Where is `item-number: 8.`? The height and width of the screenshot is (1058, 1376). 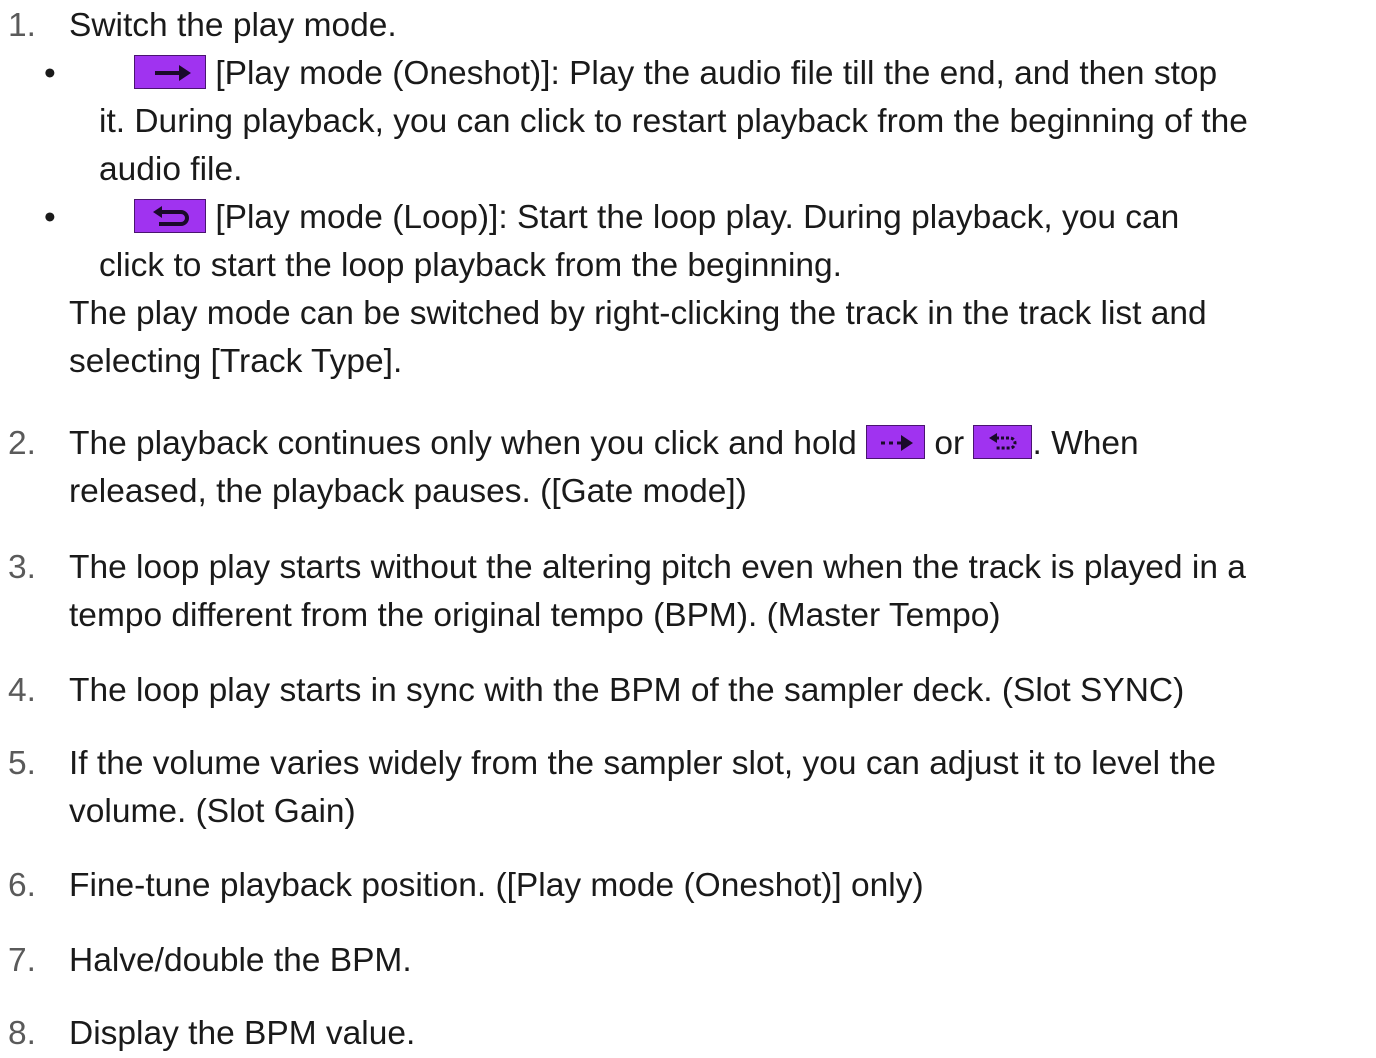 item-number: 8. is located at coordinates (22, 1033).